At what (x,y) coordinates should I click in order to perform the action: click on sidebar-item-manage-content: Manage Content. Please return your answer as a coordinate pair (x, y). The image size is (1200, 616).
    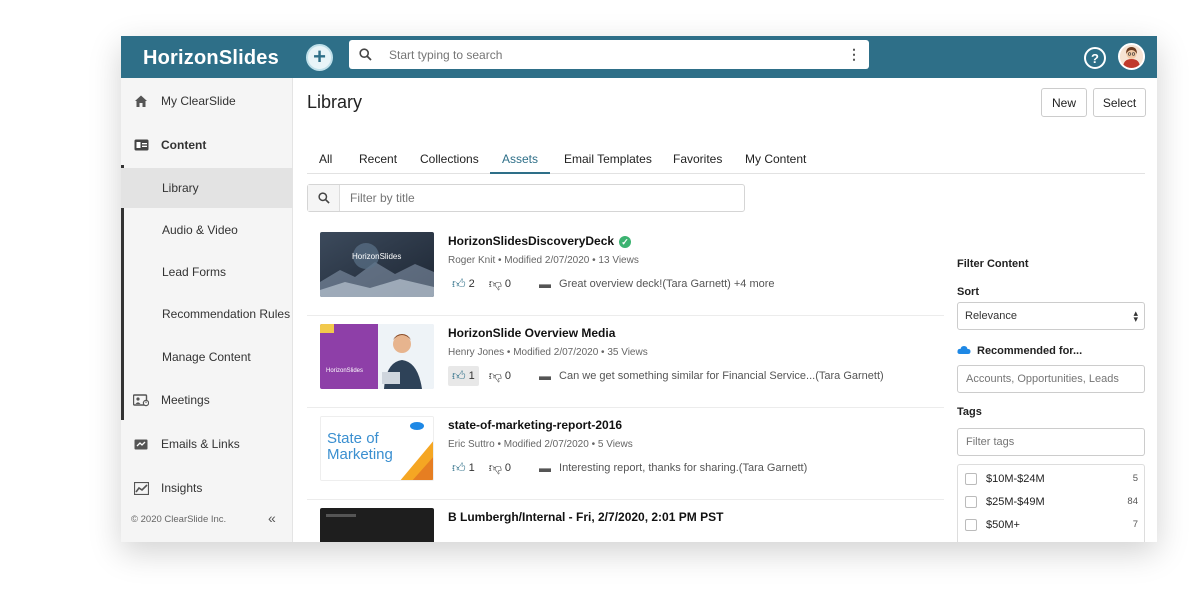
    Looking at the image, I should click on (207, 357).